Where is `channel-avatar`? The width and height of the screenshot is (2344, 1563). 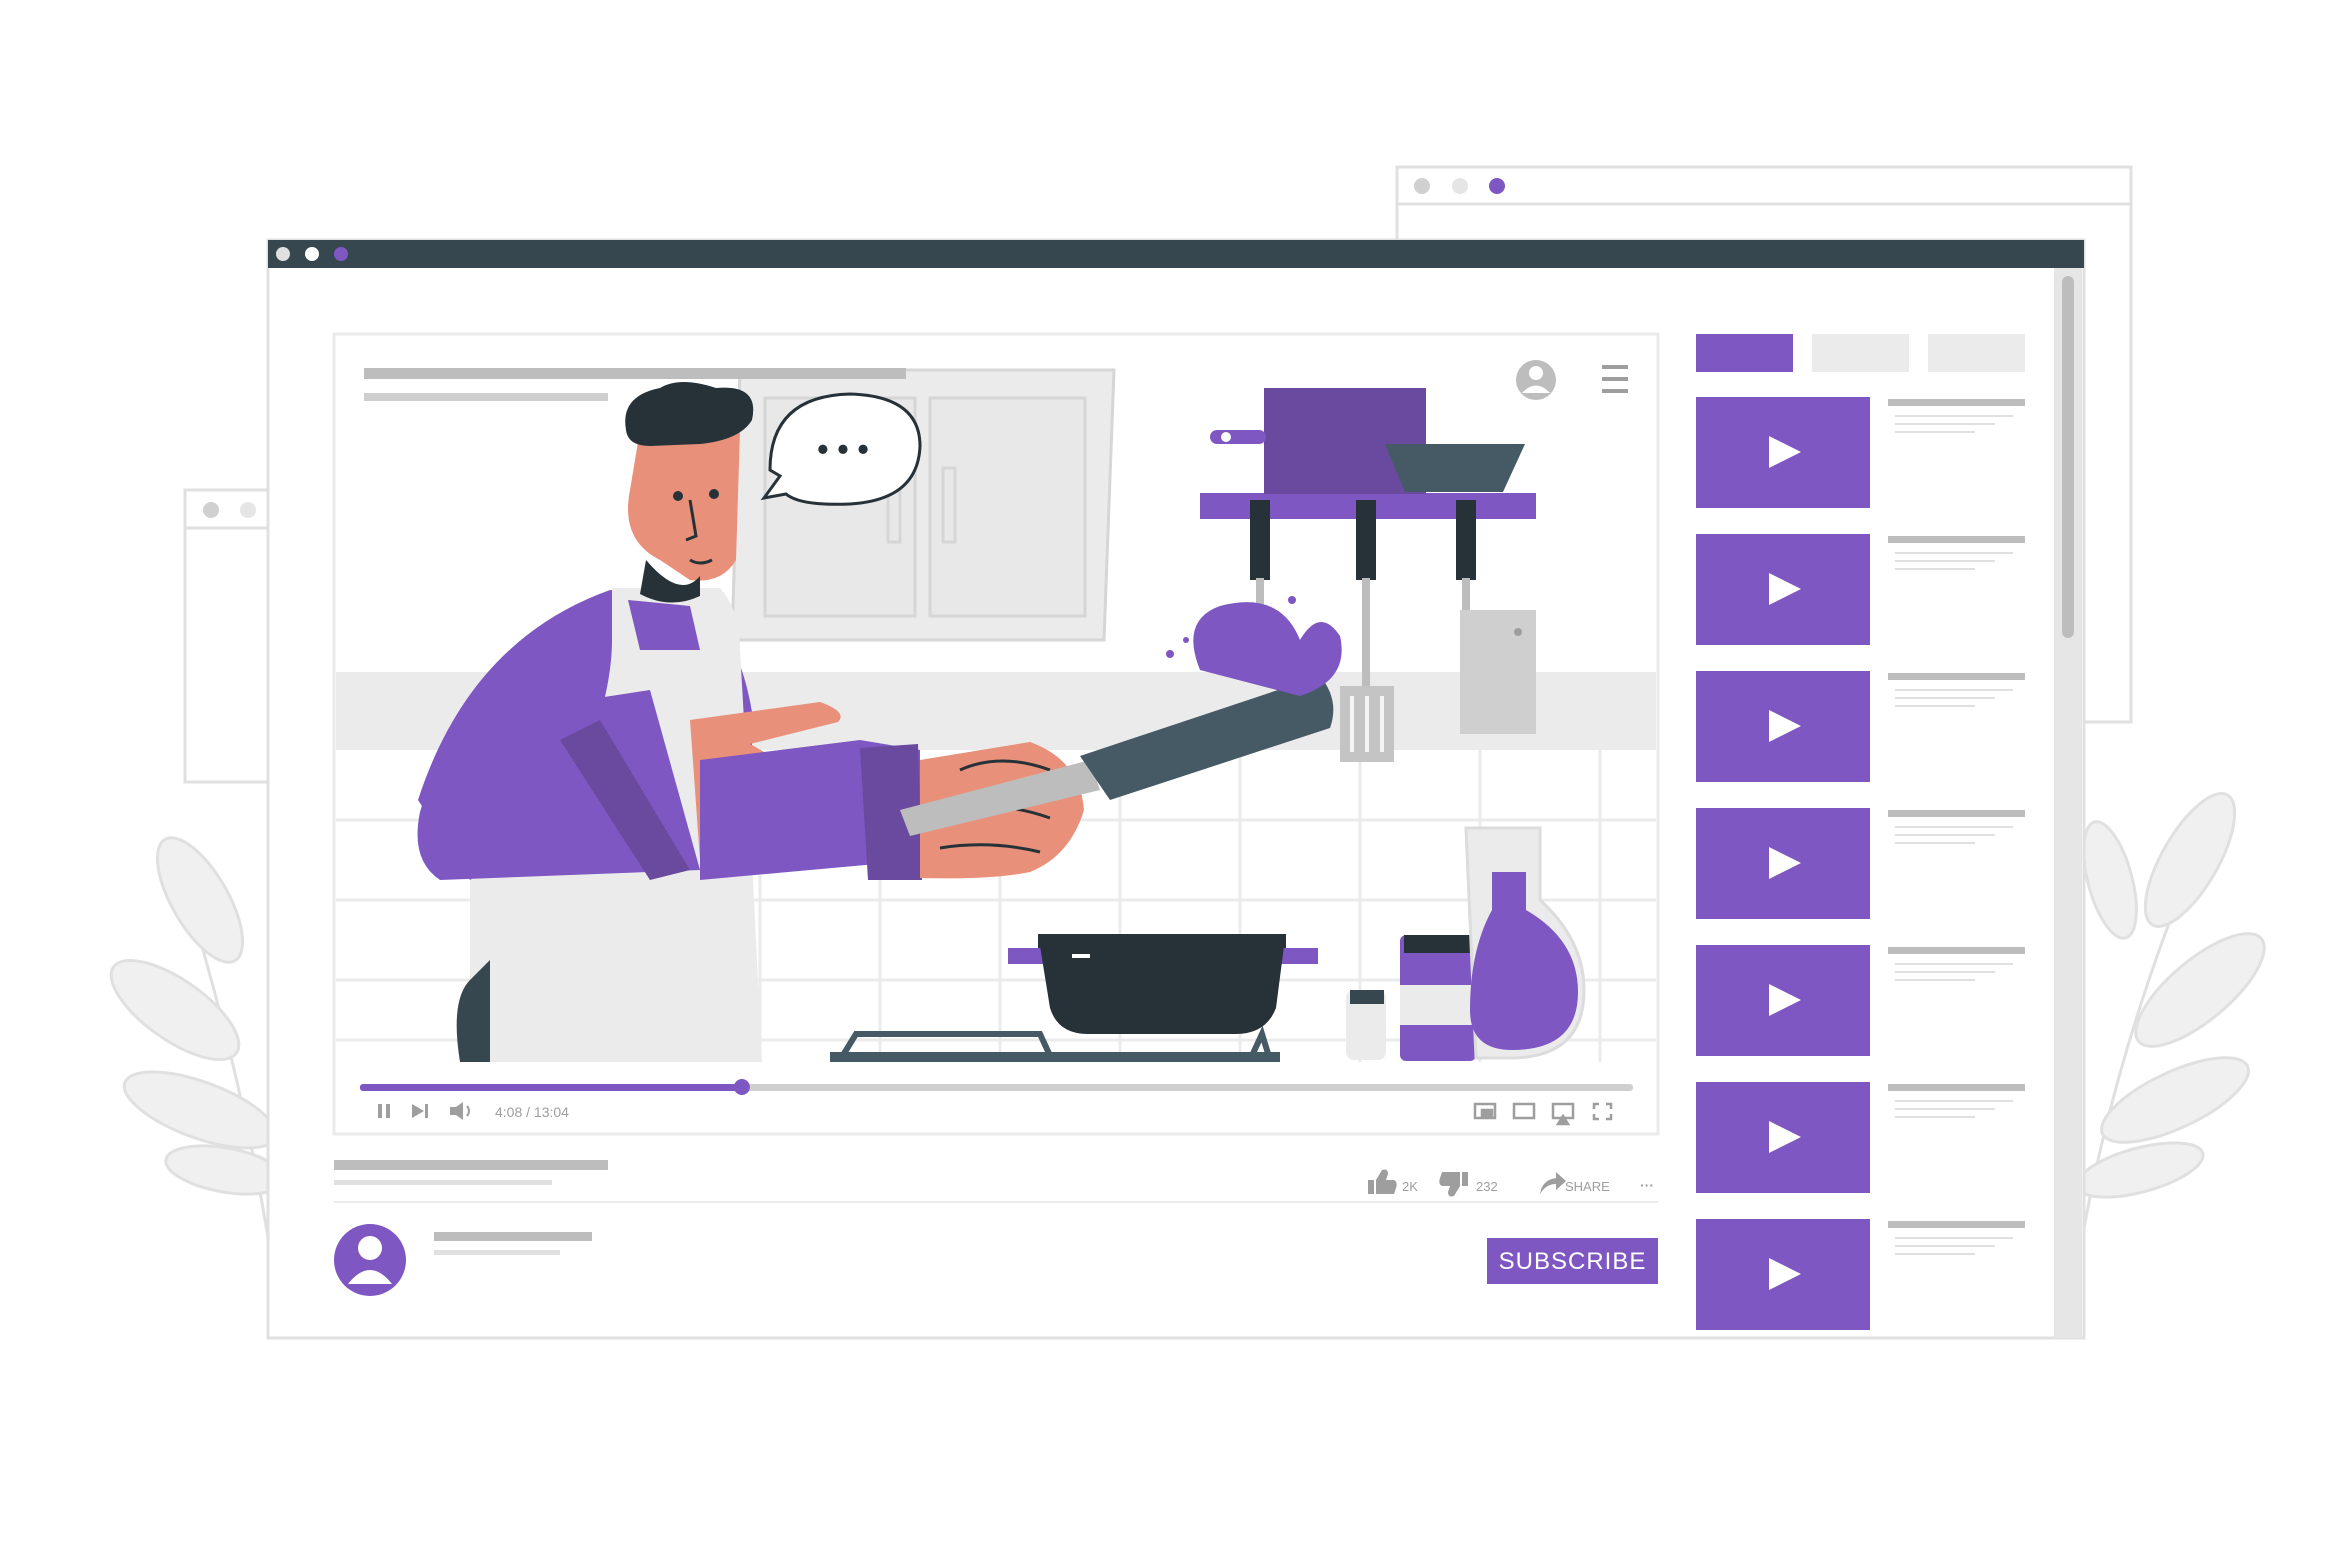
channel-avatar is located at coordinates (370, 1260).